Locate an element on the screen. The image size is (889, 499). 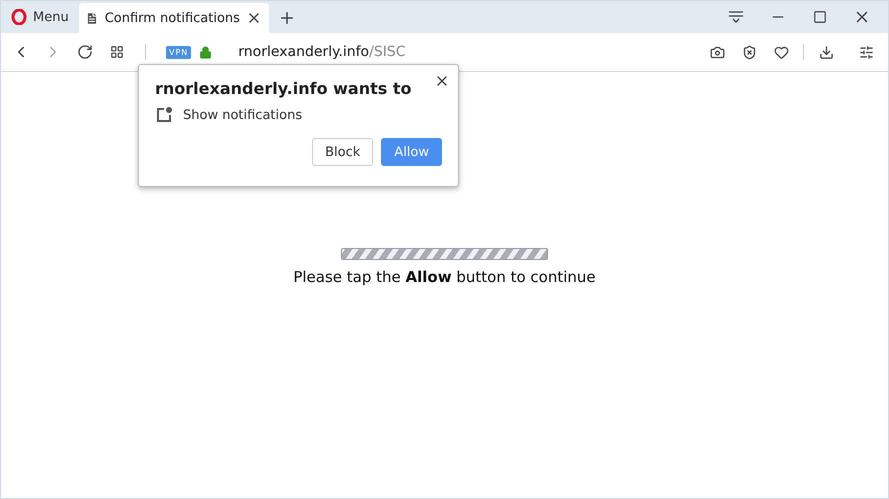
grid-icon is located at coordinates (117, 52).